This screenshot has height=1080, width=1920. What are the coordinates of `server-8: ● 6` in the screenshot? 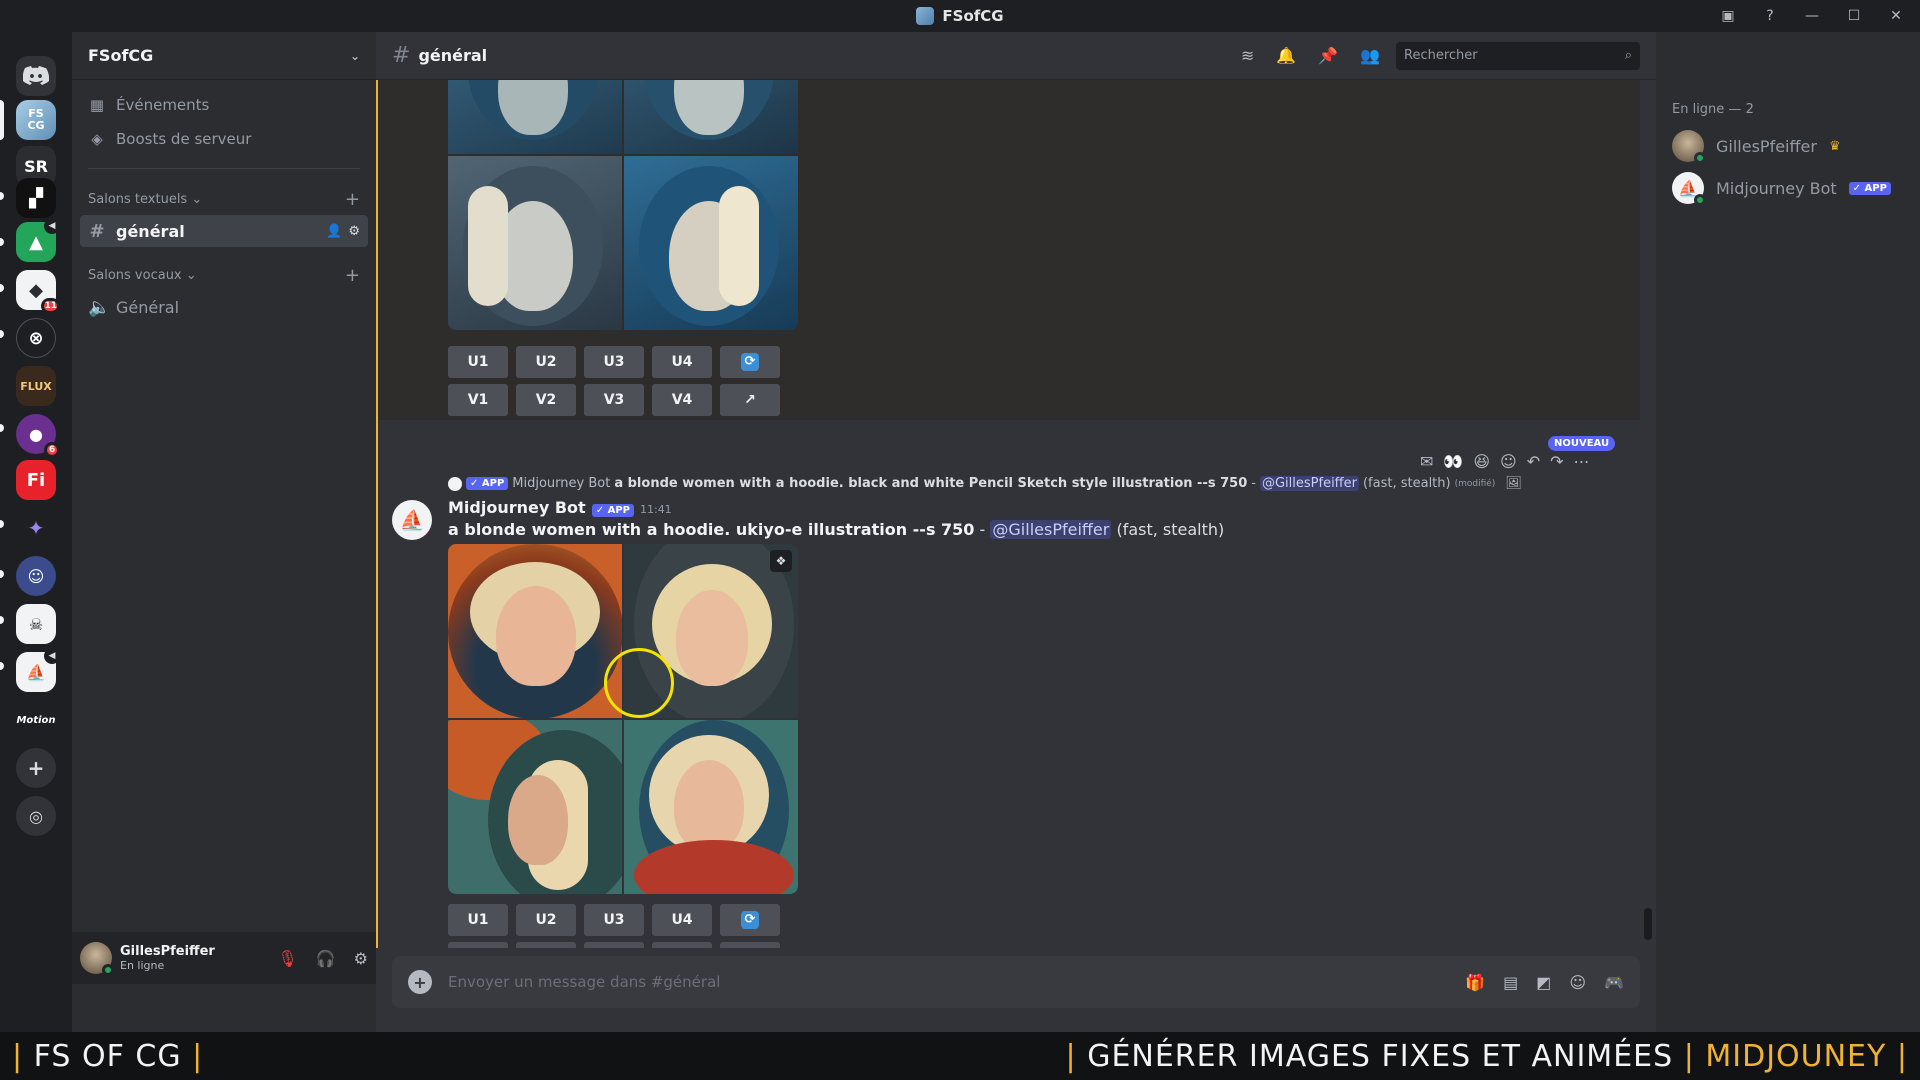 It's located at (38, 436).